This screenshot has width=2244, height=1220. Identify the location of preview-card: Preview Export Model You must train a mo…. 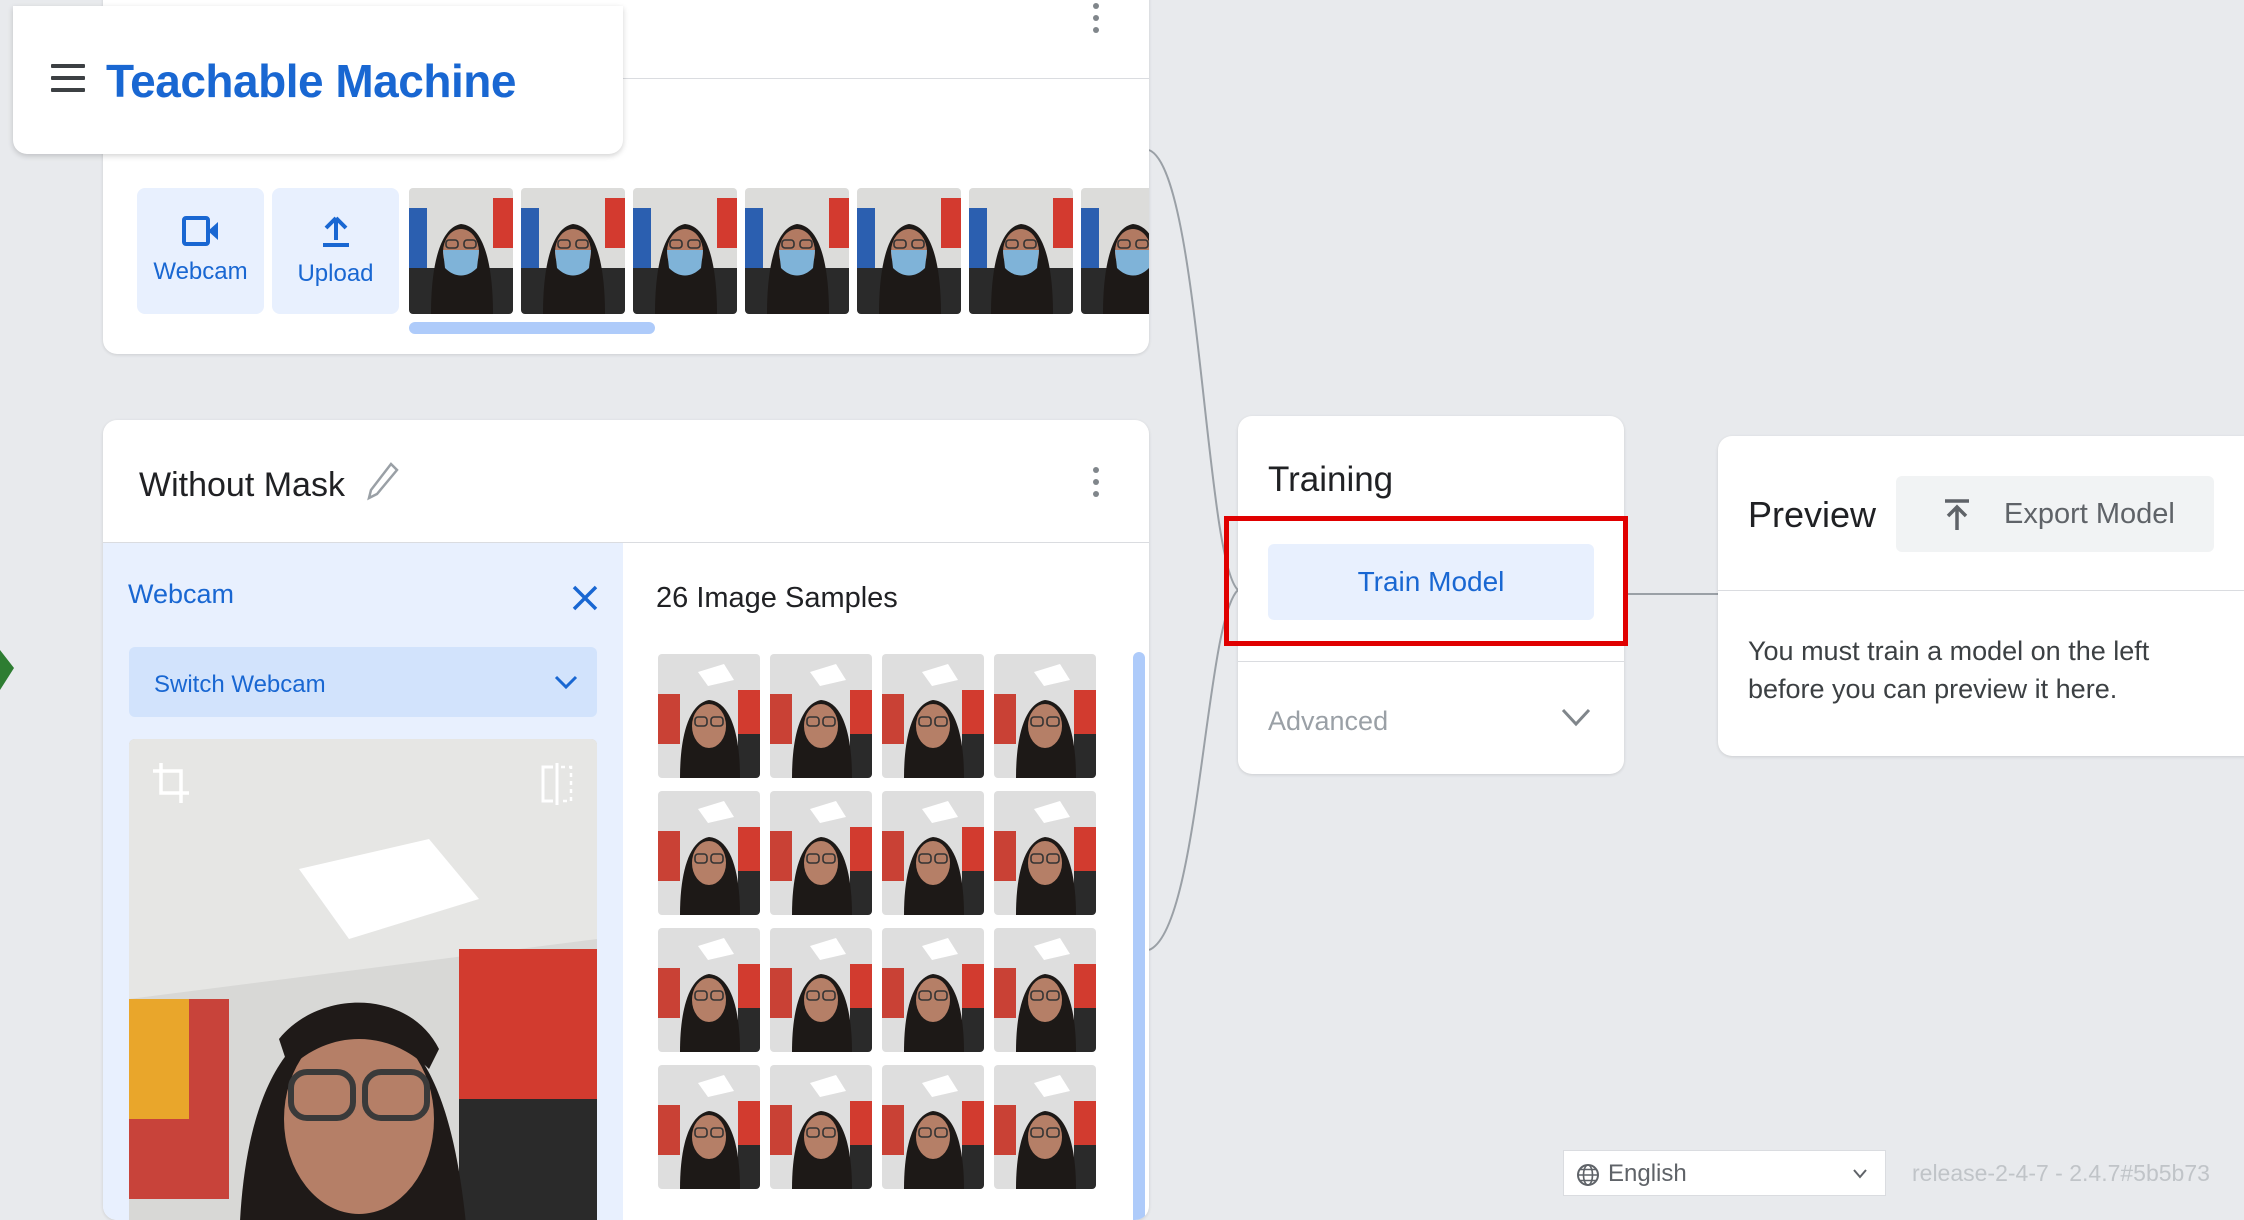
(1981, 596).